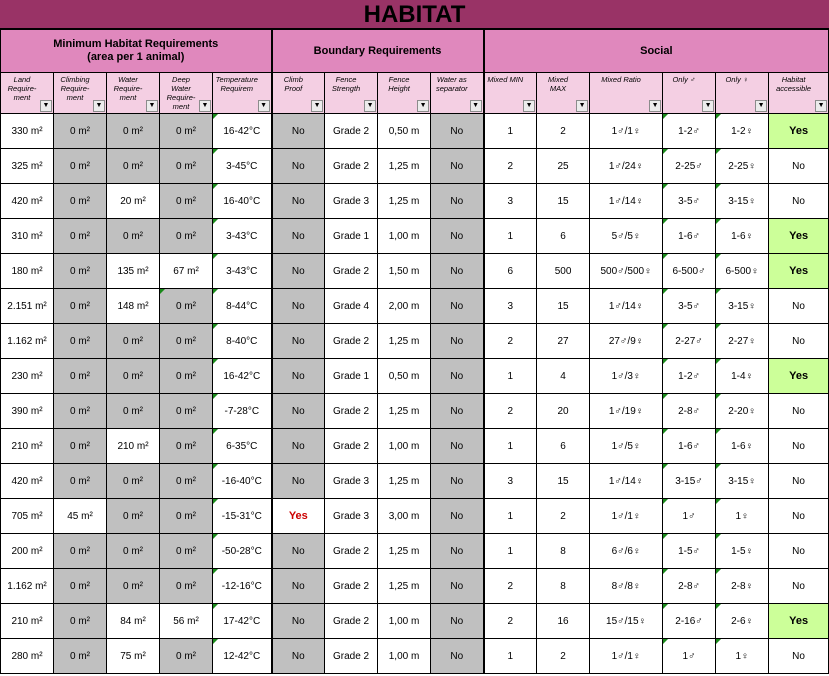  Describe the element at coordinates (27, 446) in the screenshot. I see `table-cell: 210 m²` at that location.